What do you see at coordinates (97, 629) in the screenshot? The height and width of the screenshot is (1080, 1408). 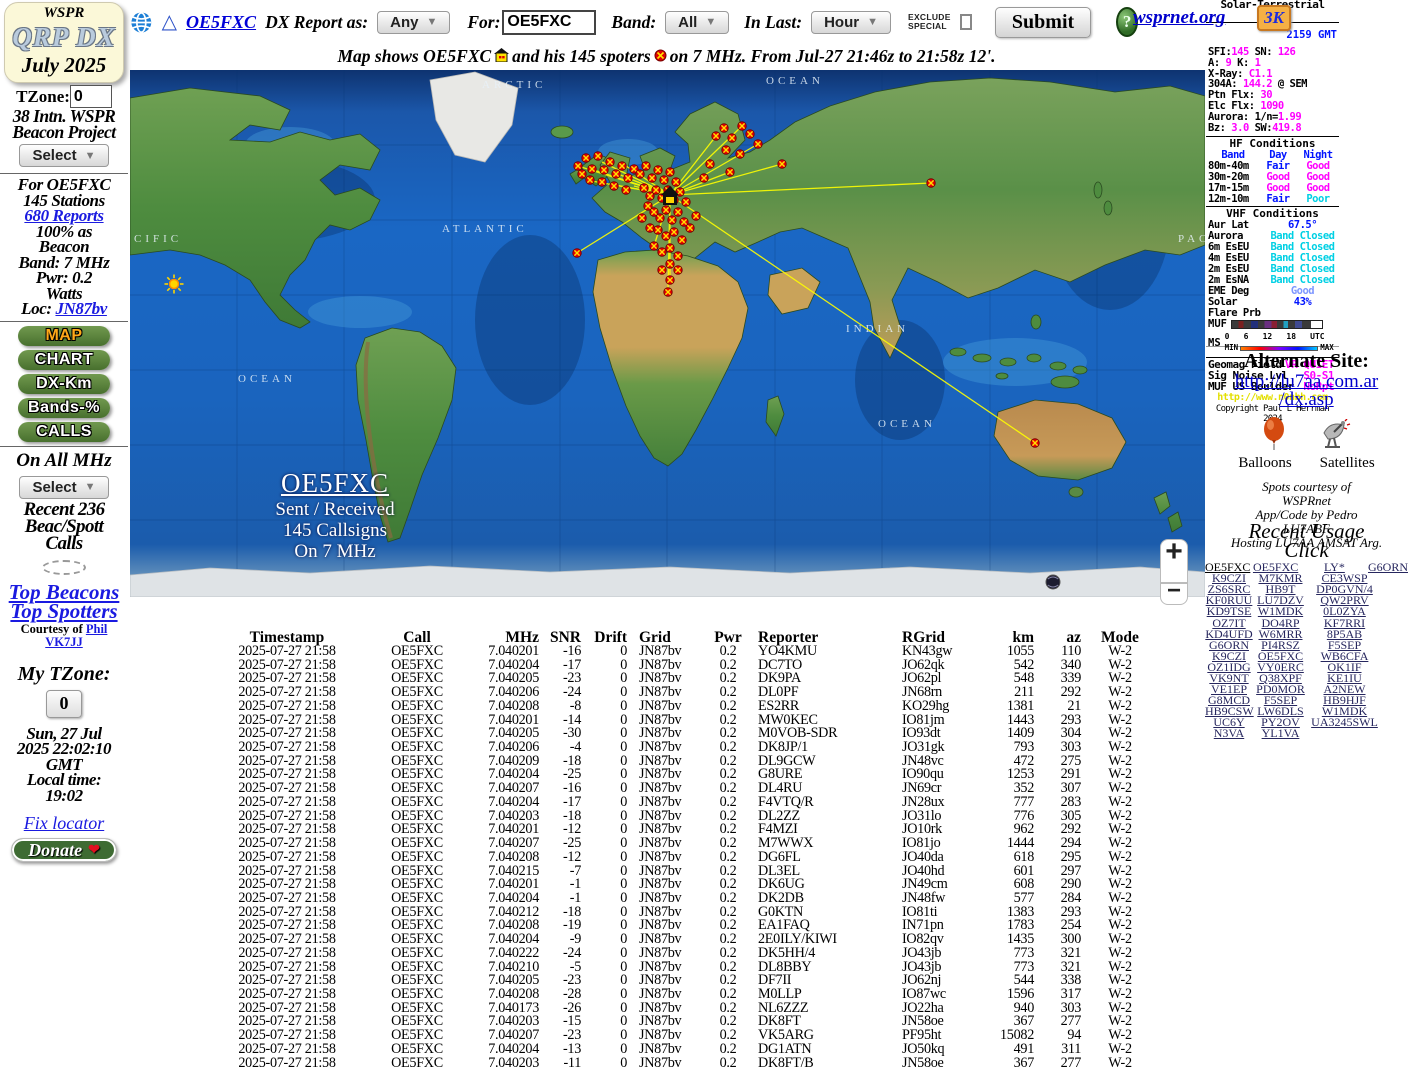 I see `phil-link: Phil` at bounding box center [97, 629].